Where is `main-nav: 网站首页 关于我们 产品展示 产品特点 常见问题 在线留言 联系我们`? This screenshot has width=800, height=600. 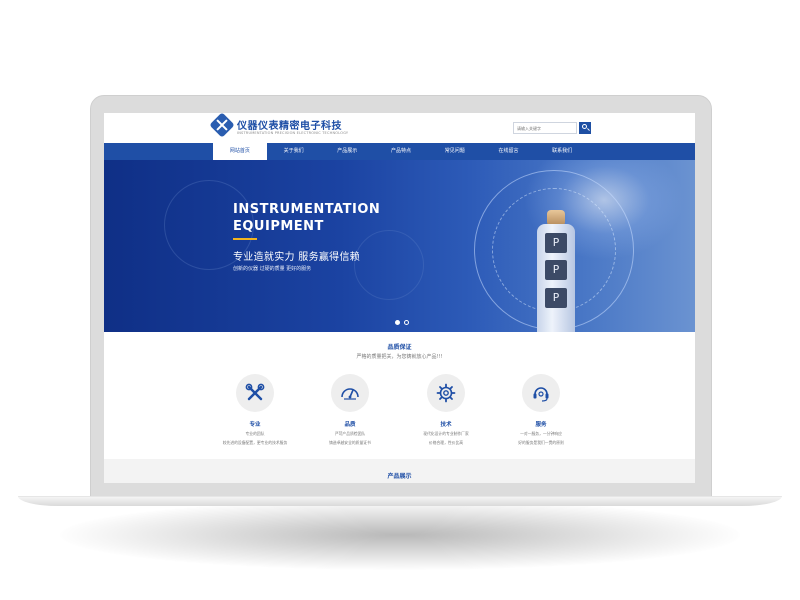 main-nav: 网站首页 关于我们 产品展示 产品特点 常见问题 在线留言 联系我们 is located at coordinates (399, 151).